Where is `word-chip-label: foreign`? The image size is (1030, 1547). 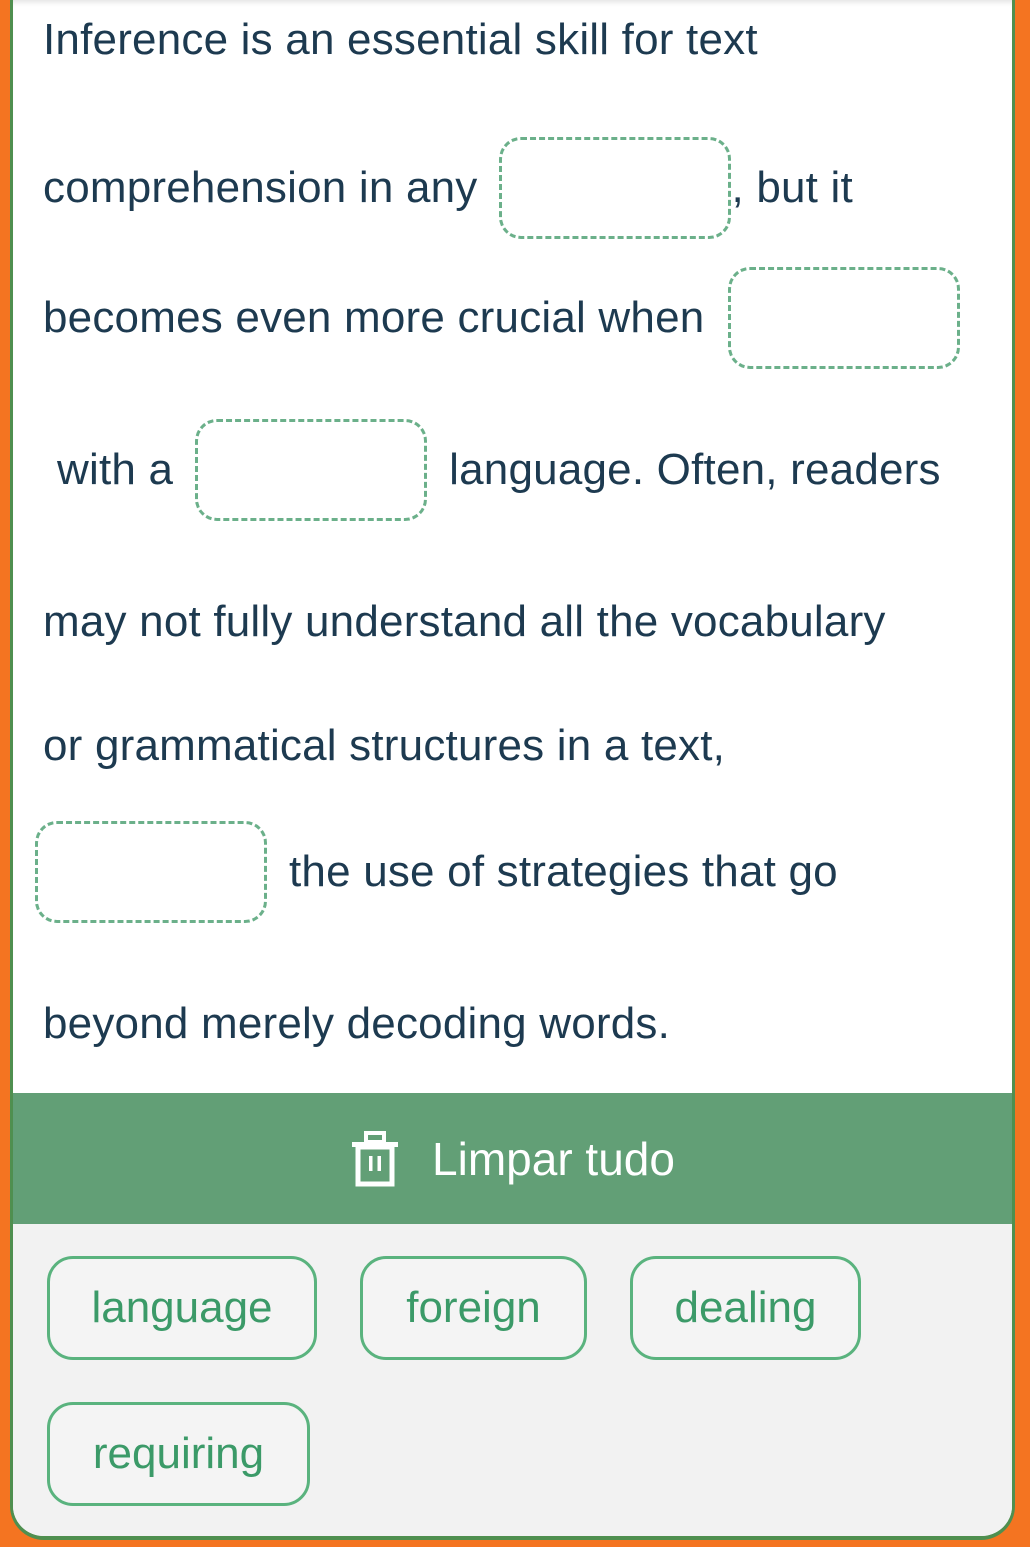
word-chip-label: foreign is located at coordinates (473, 1307).